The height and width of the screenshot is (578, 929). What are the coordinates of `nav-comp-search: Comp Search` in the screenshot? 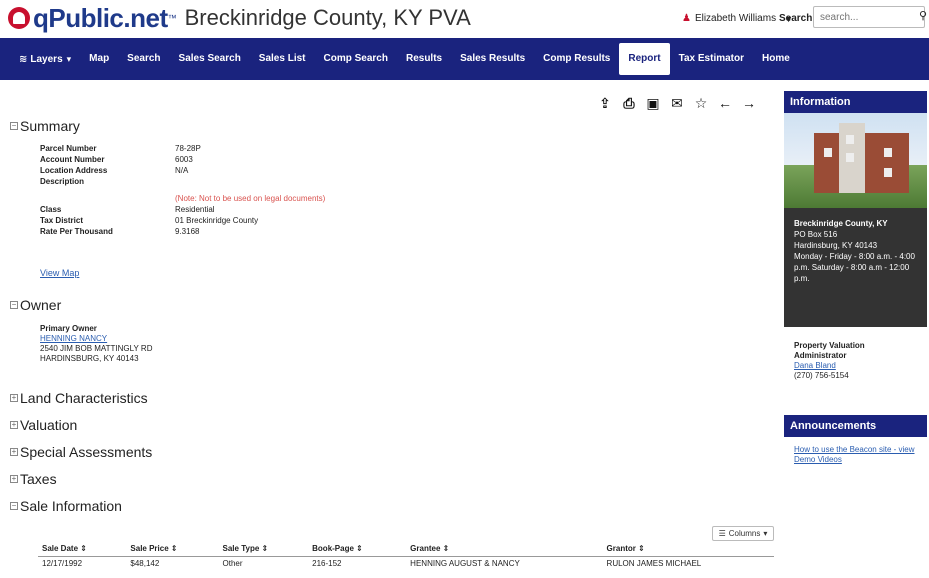 It's located at (356, 59).